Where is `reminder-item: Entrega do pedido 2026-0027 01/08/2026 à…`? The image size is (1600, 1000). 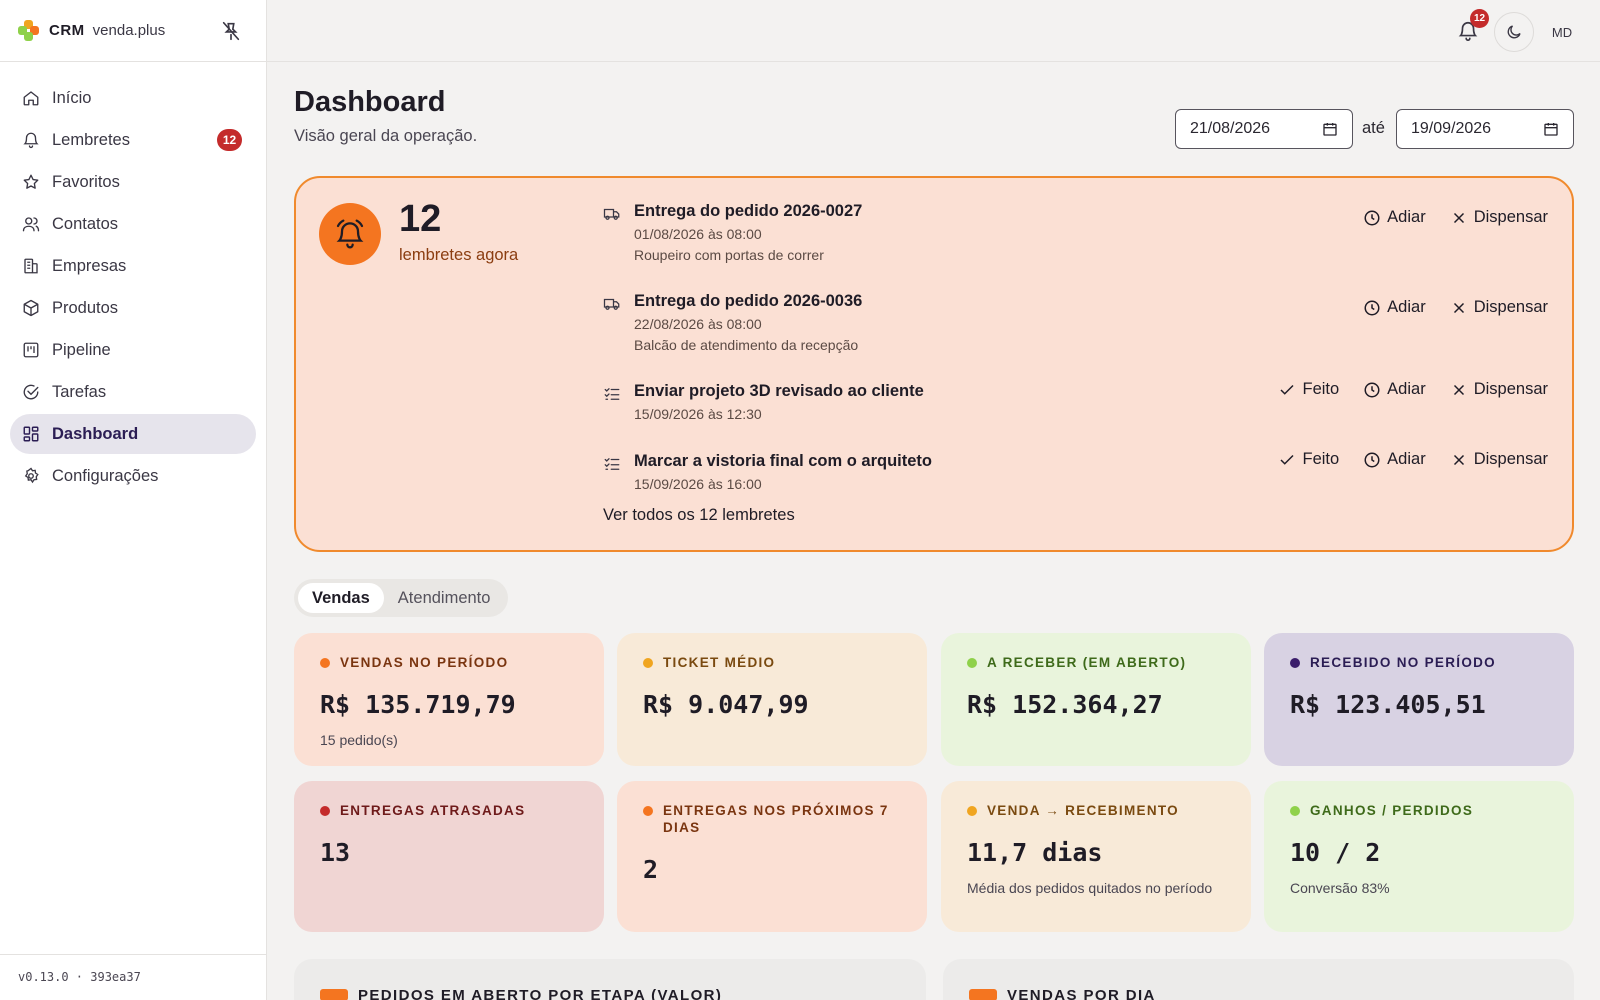 reminder-item: Entrega do pedido 2026-0027 01/08/2026 à… is located at coordinates (1075, 232).